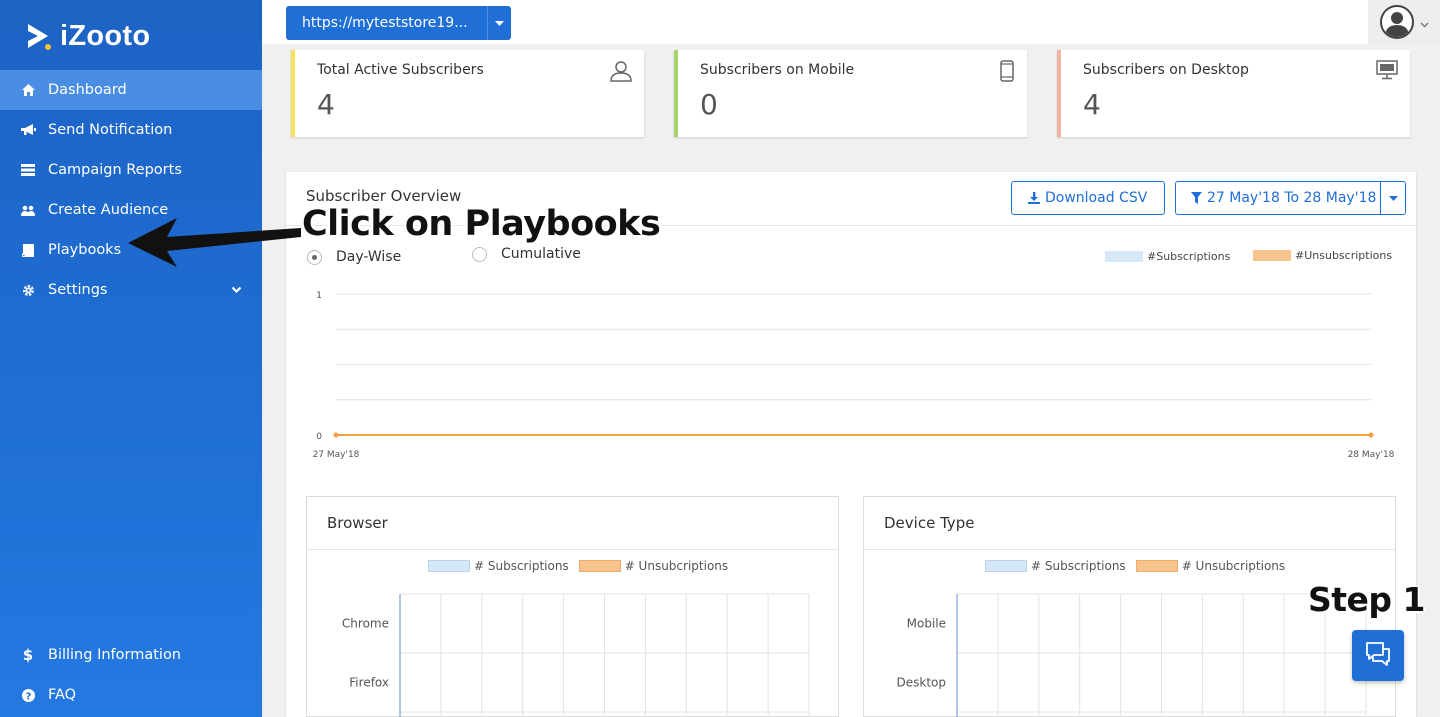  Describe the element at coordinates (28, 290) in the screenshot. I see `gear-icon` at that location.